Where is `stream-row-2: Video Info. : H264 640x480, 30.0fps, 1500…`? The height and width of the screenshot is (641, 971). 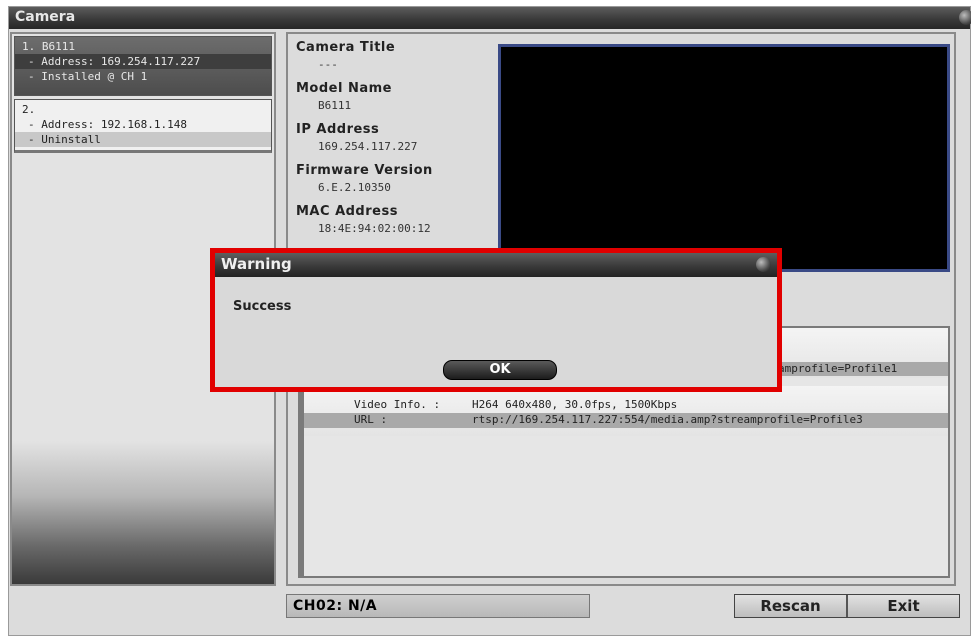 stream-row-2: Video Info. : H264 640x480, 30.0fps, 1500… is located at coordinates (626, 411).